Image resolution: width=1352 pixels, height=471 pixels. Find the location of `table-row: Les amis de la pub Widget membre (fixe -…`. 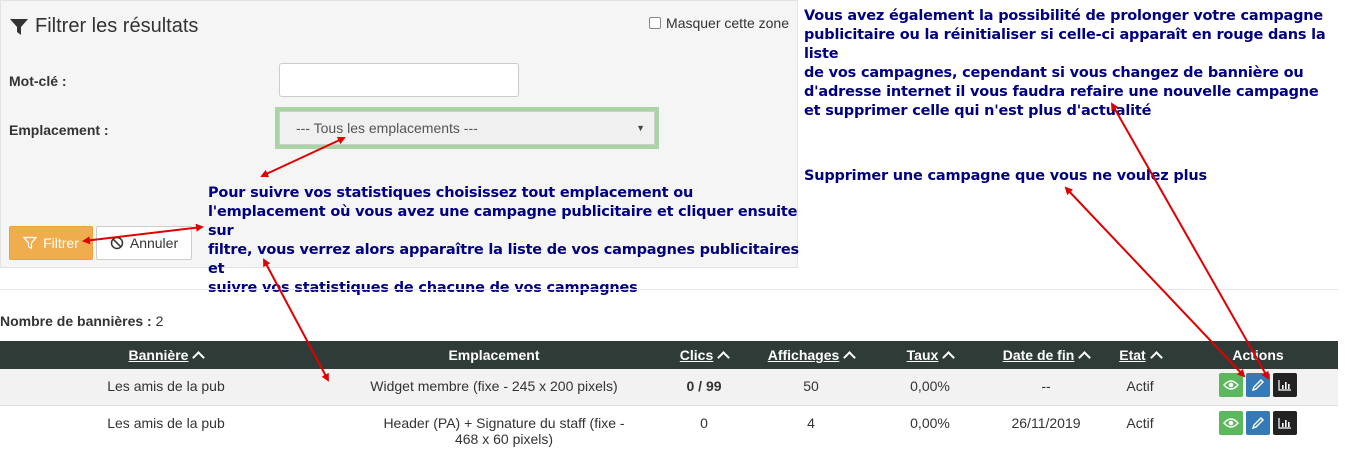

table-row: Les amis de la pub Widget membre (fixe -… is located at coordinates (669, 387).